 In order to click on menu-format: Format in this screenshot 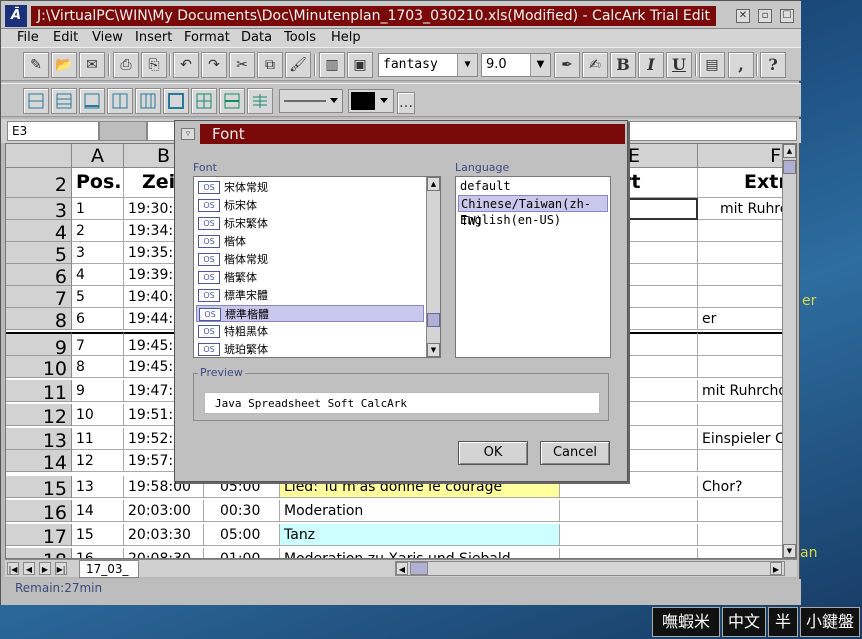, I will do `click(207, 37)`.